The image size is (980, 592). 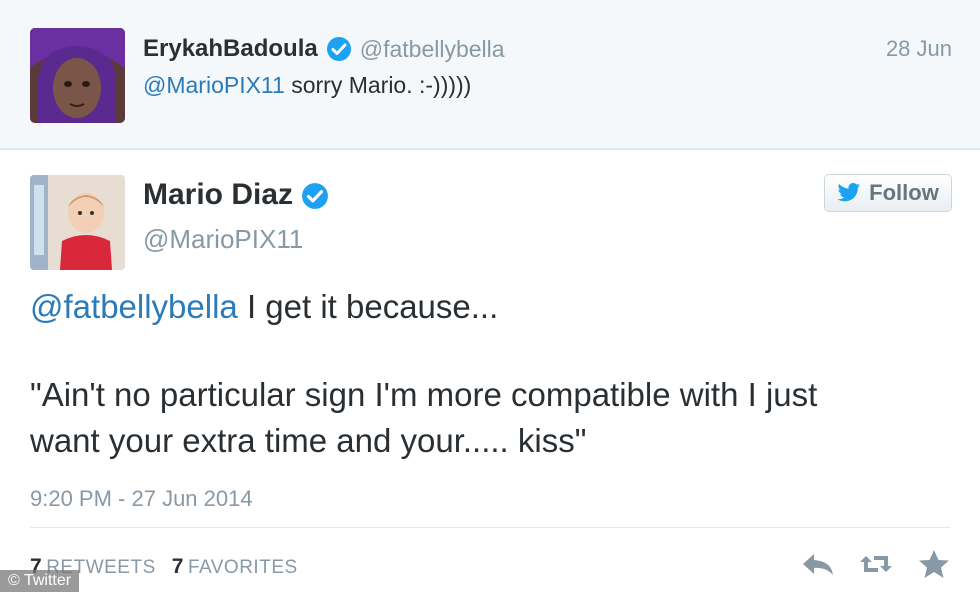 I want to click on tweet-actions, so click(x=876, y=564).